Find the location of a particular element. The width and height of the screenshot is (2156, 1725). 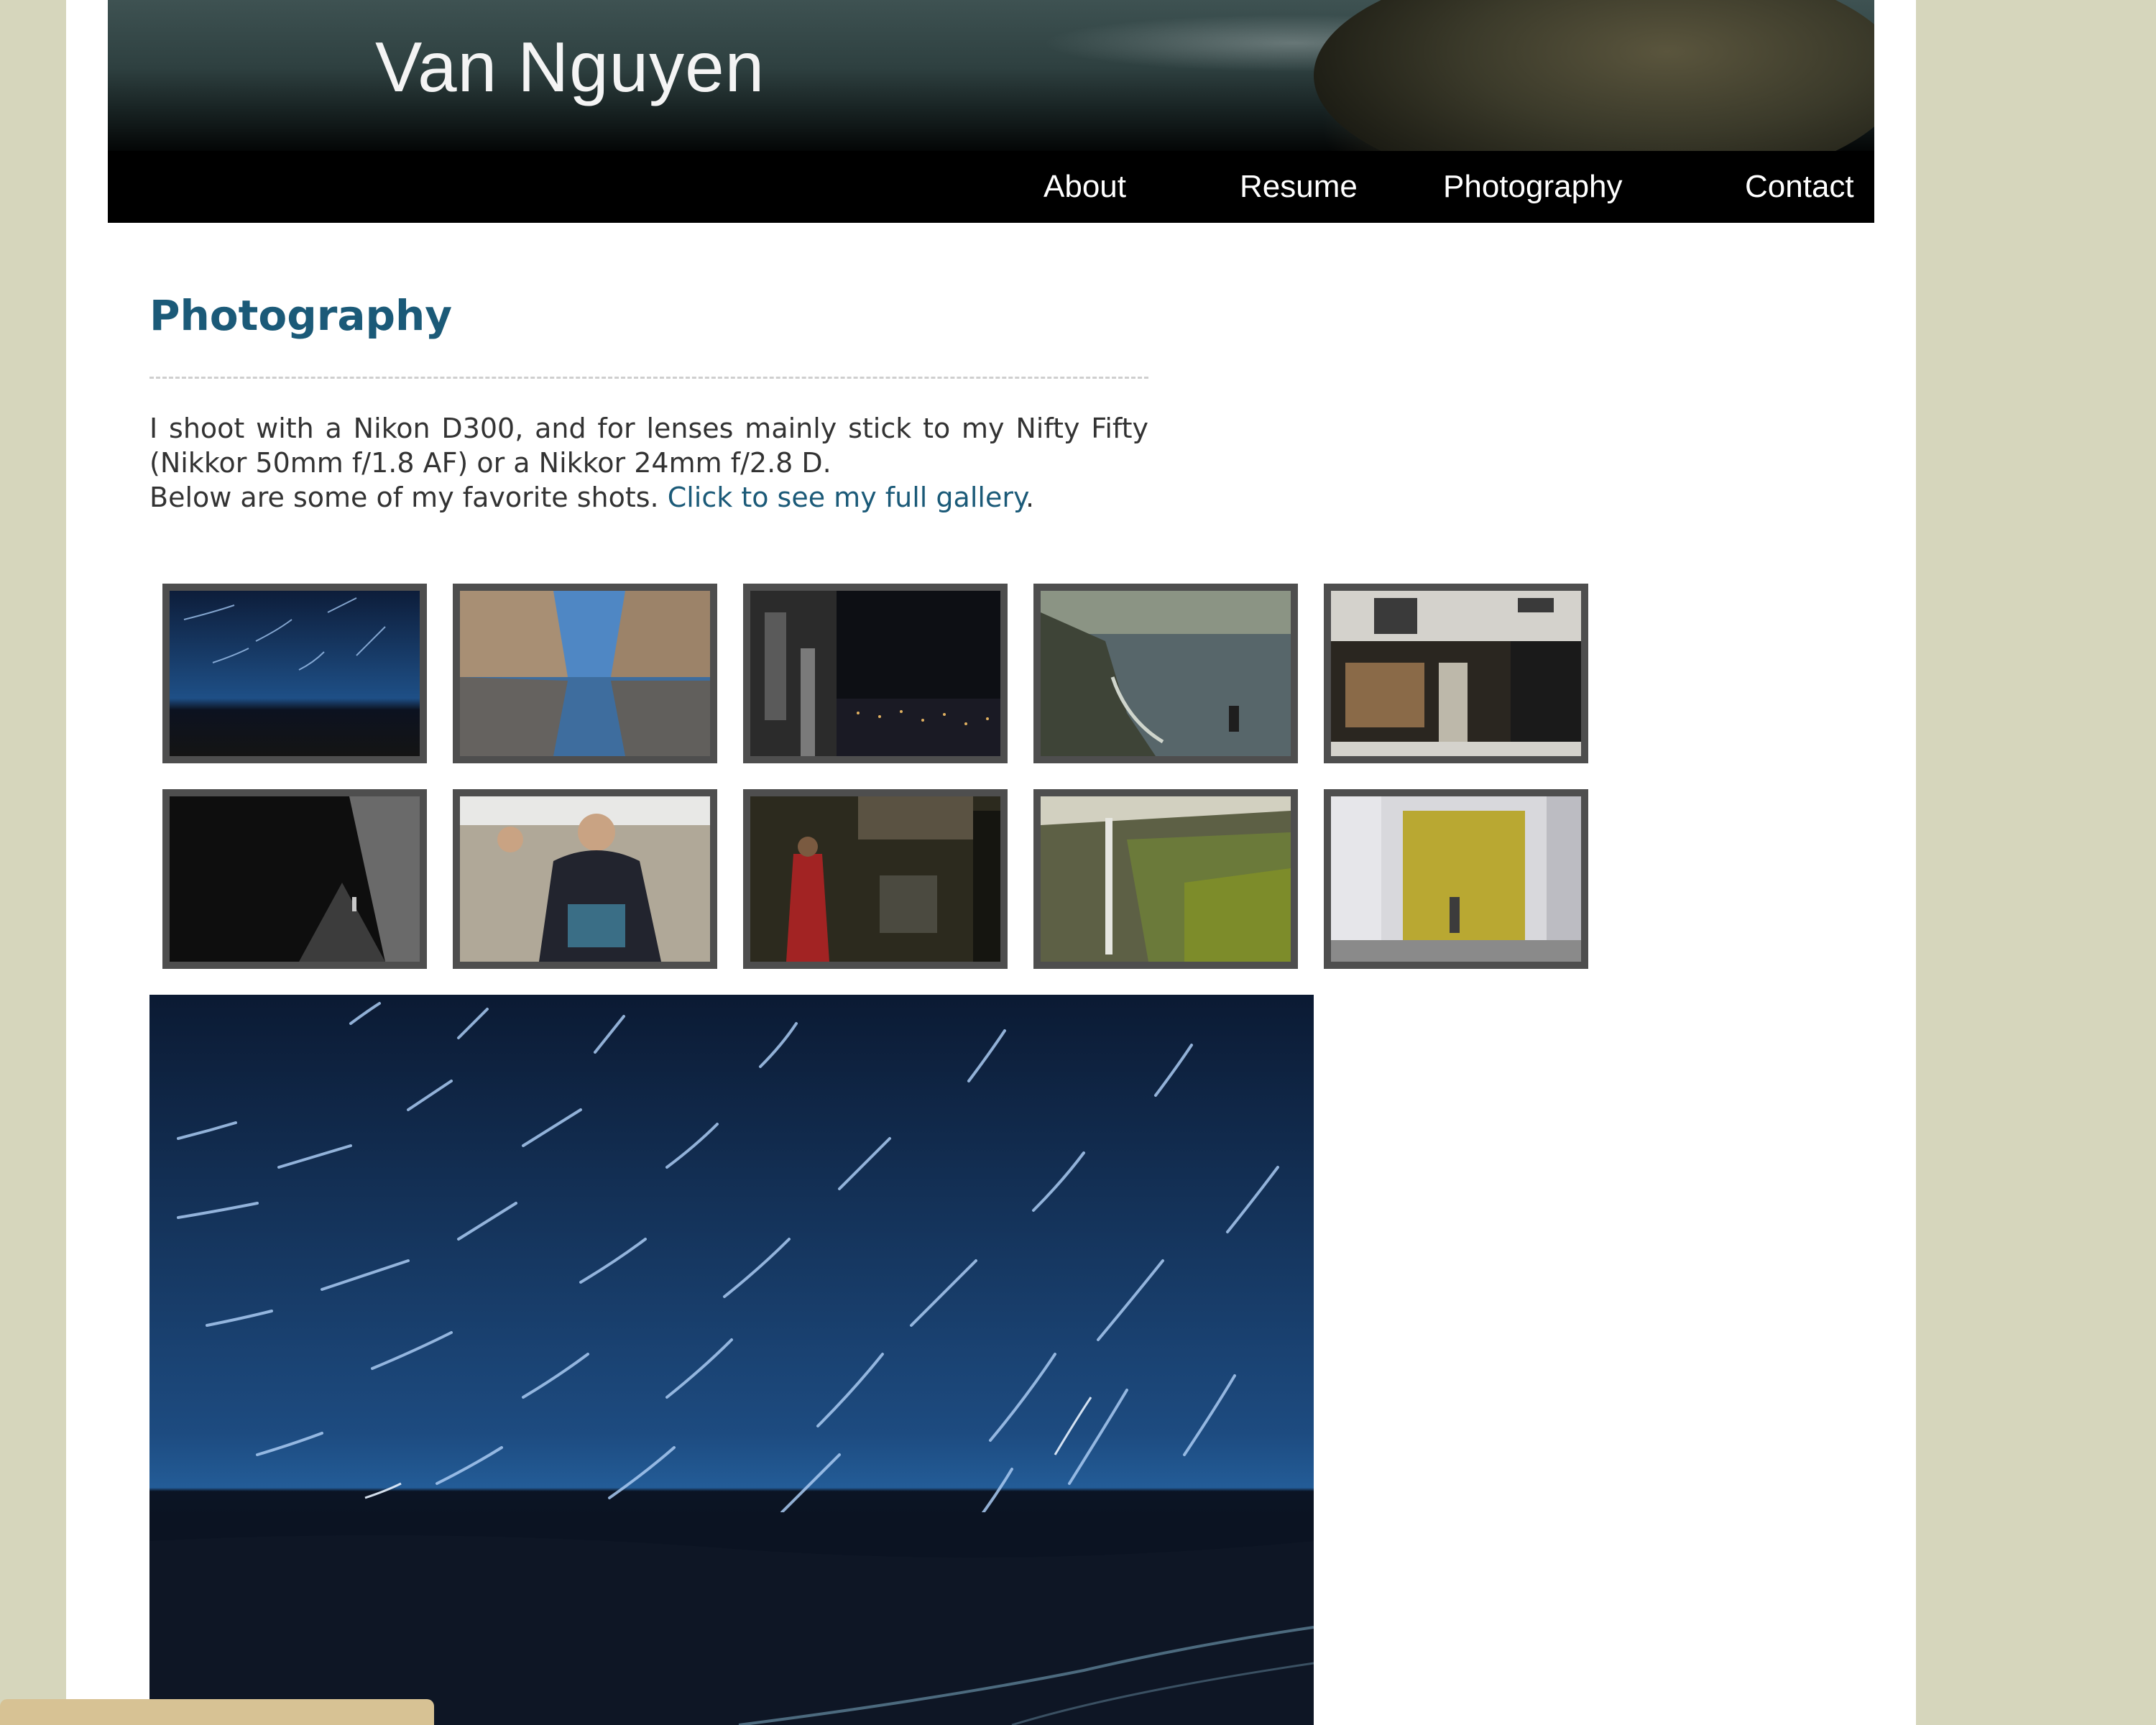

main-nav: About Resume Photography Contact is located at coordinates (991, 187).